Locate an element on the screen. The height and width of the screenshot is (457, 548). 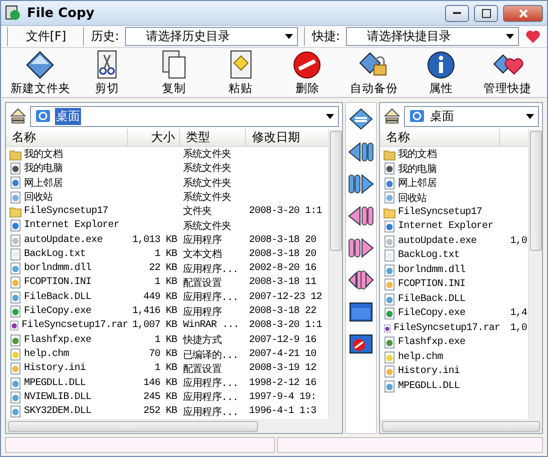
shortcut-dropdown: 请选择快捷目录 is located at coordinates (432, 36).